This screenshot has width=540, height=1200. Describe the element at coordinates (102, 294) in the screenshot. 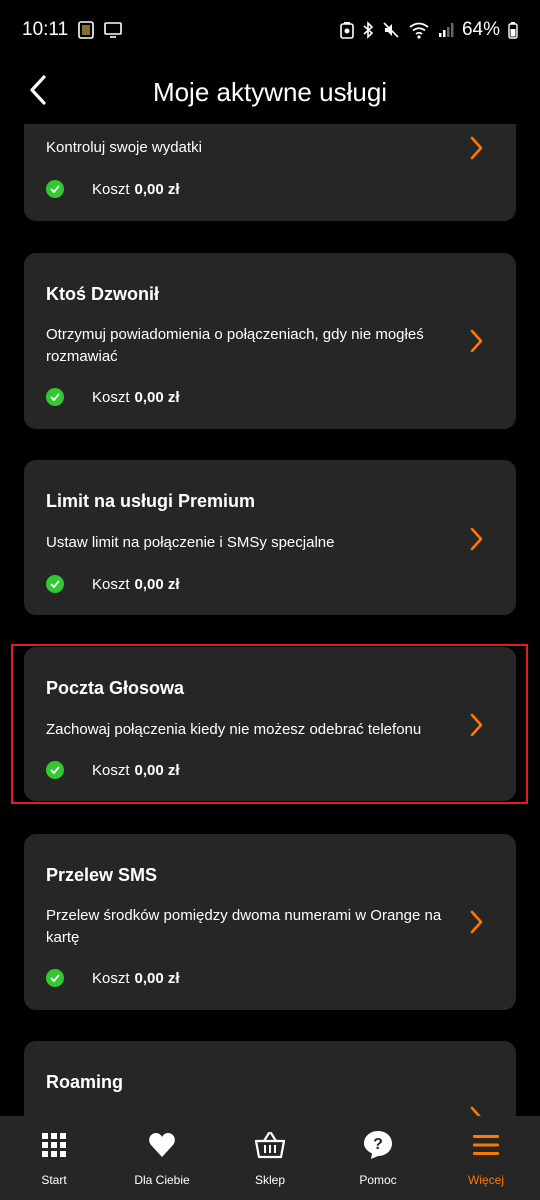

I see `service-title: Ktoś Dzwonił` at that location.